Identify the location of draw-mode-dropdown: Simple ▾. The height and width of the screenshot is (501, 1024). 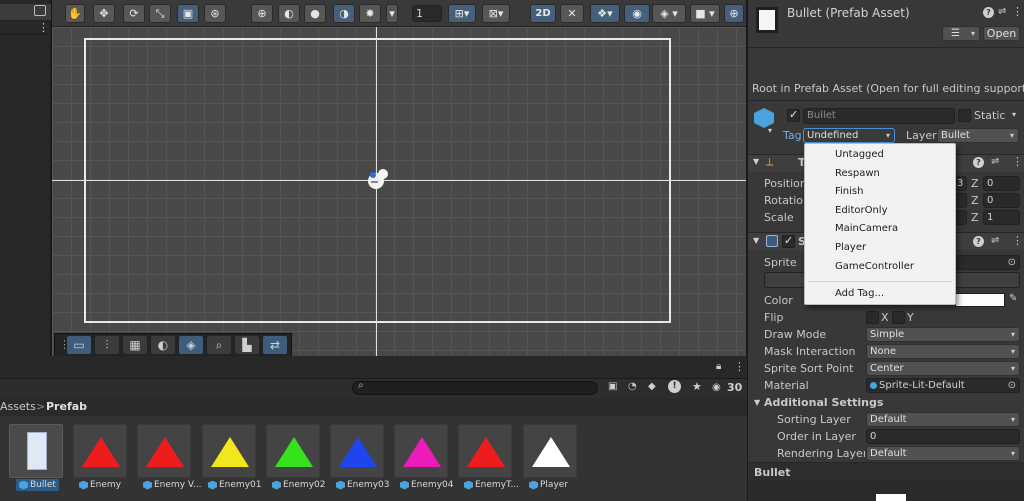
(943, 334).